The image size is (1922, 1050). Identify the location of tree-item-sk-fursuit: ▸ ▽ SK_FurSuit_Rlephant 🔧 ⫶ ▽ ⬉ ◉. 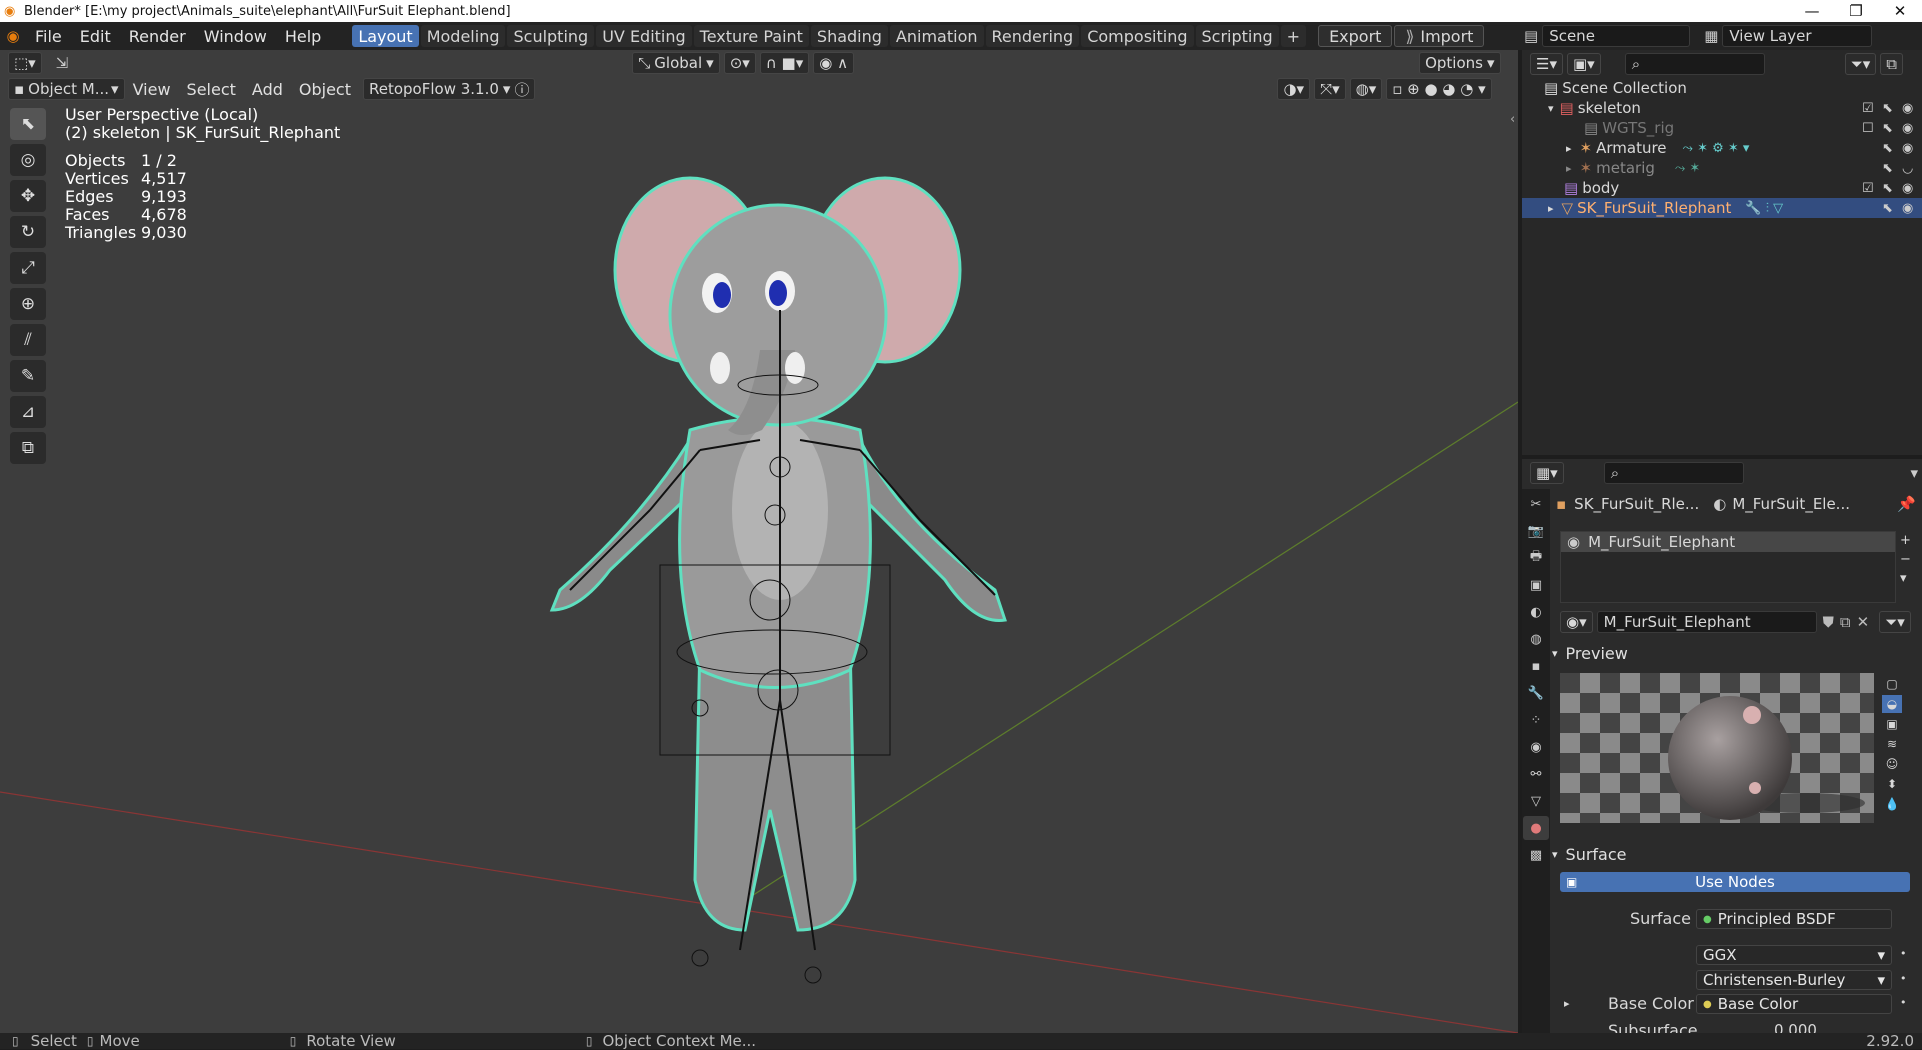
(1722, 208).